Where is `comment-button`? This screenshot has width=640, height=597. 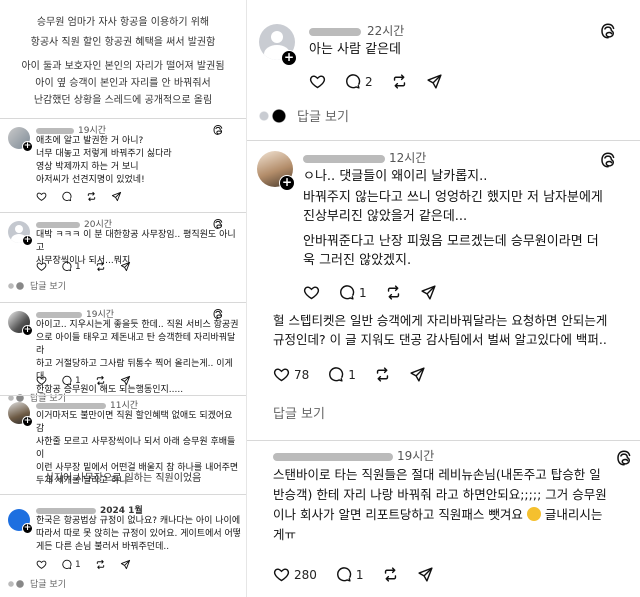 comment-button is located at coordinates (66, 196).